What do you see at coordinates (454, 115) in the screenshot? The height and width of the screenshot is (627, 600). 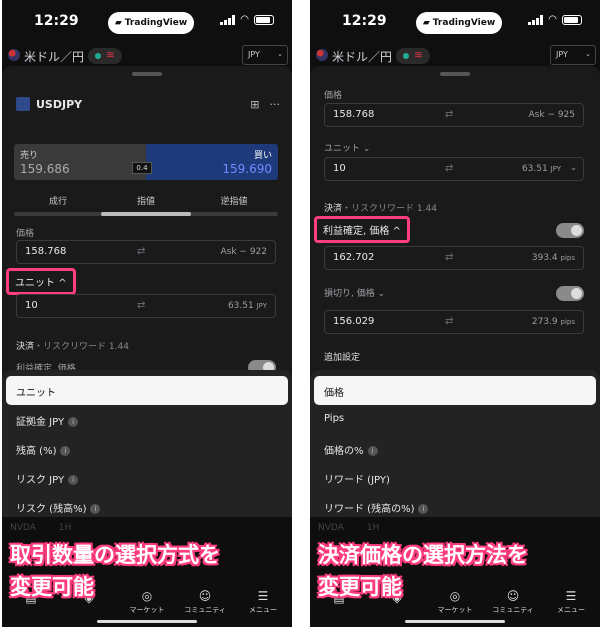 I see `price-input: 158.768 ⇄ Ask − 925` at bounding box center [454, 115].